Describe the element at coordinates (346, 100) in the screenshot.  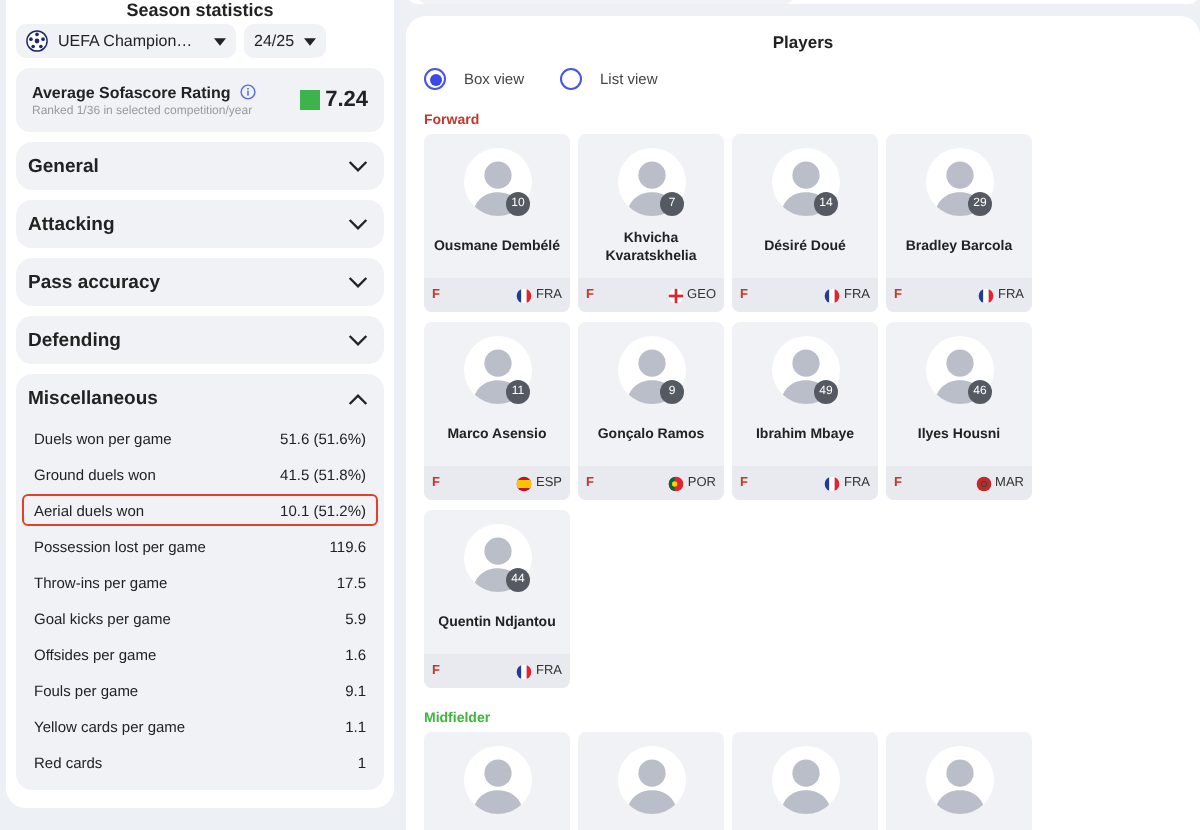
I see `rating-value: 7.24` at that location.